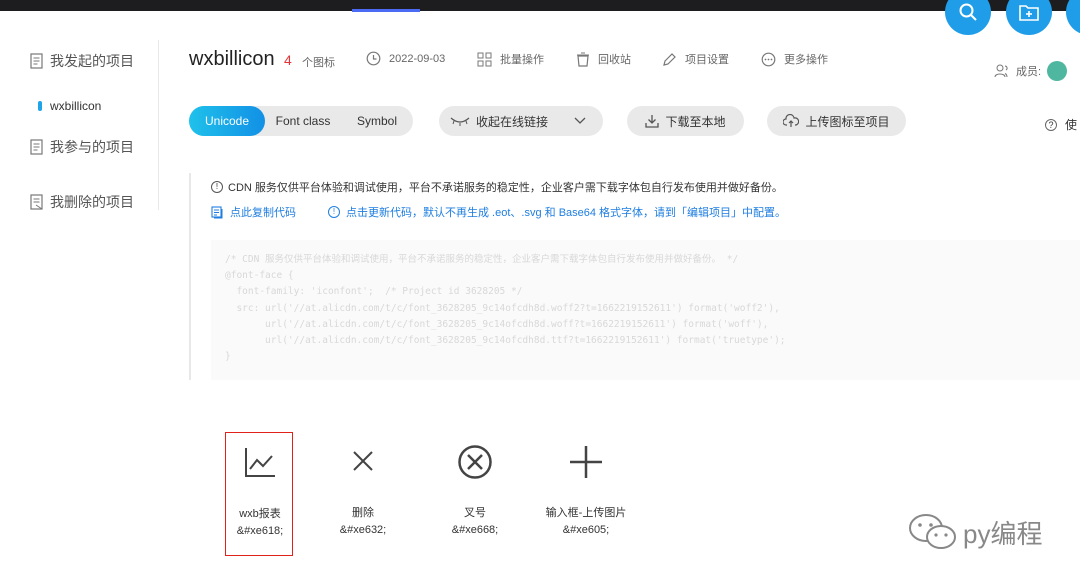 The width and height of the screenshot is (1080, 579). I want to click on batch-operation-button: 批量操作, so click(510, 59).